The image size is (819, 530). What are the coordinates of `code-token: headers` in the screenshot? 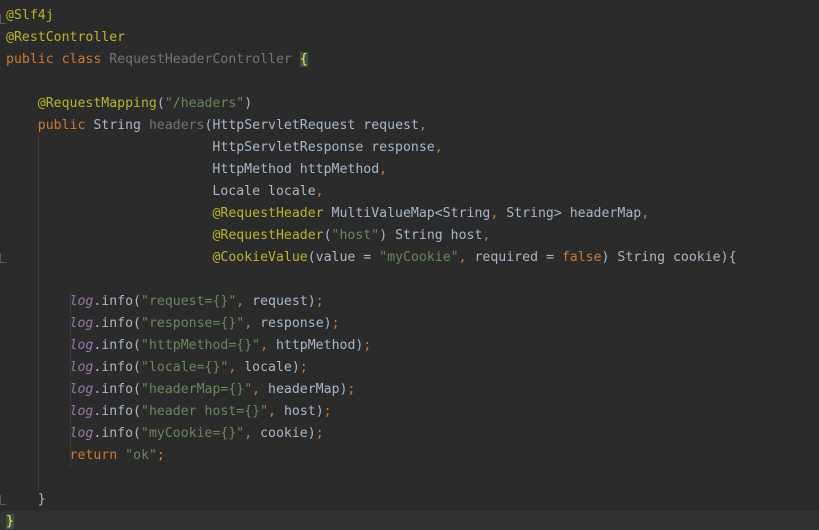 It's located at (176, 125).